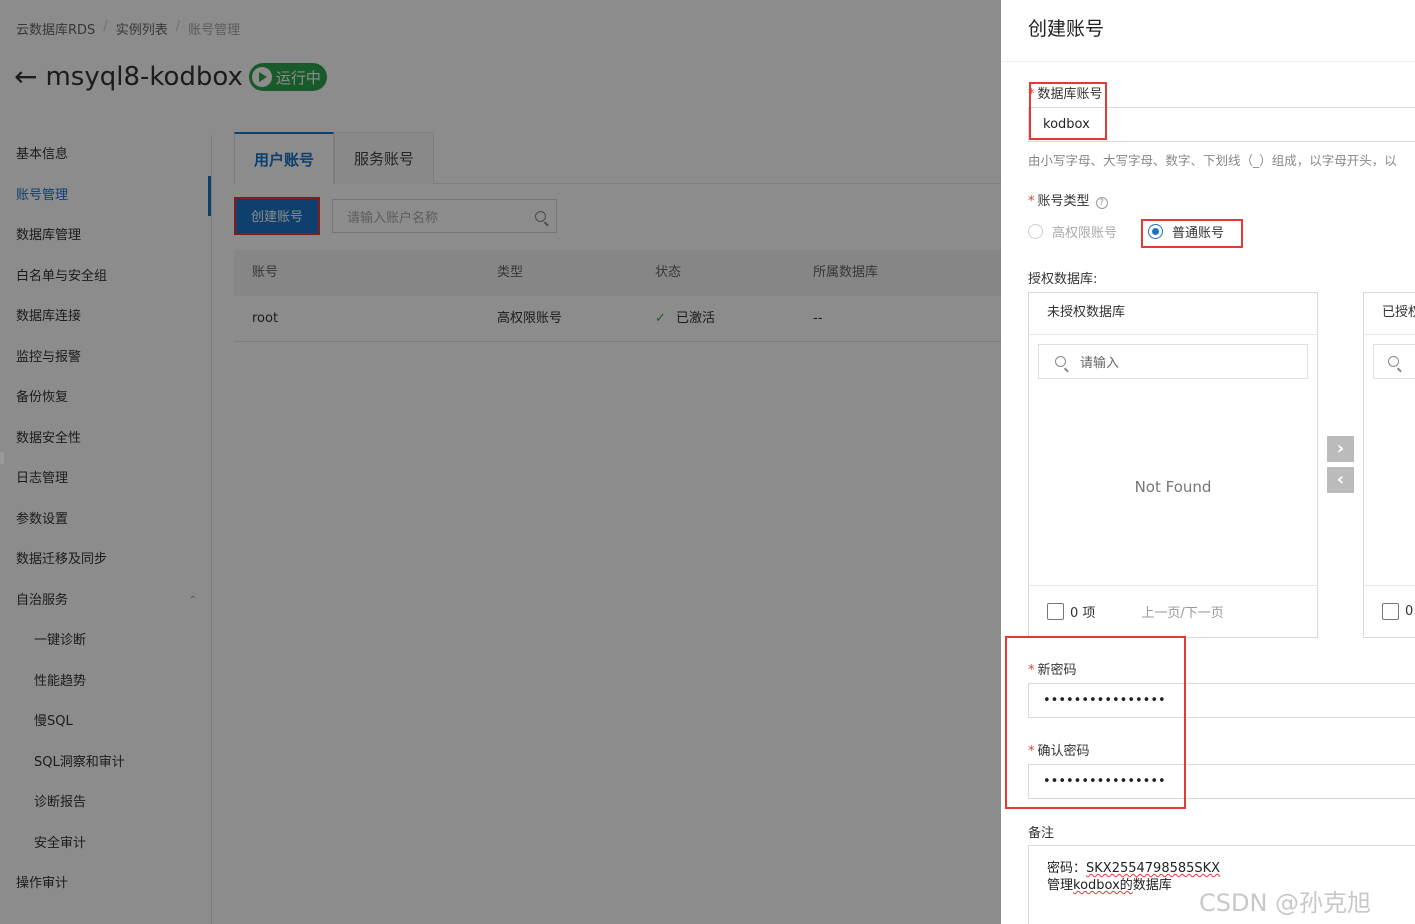 This screenshot has width=1415, height=924. Describe the element at coordinates (1173, 487) in the screenshot. I see `empty-state: Not Found` at that location.